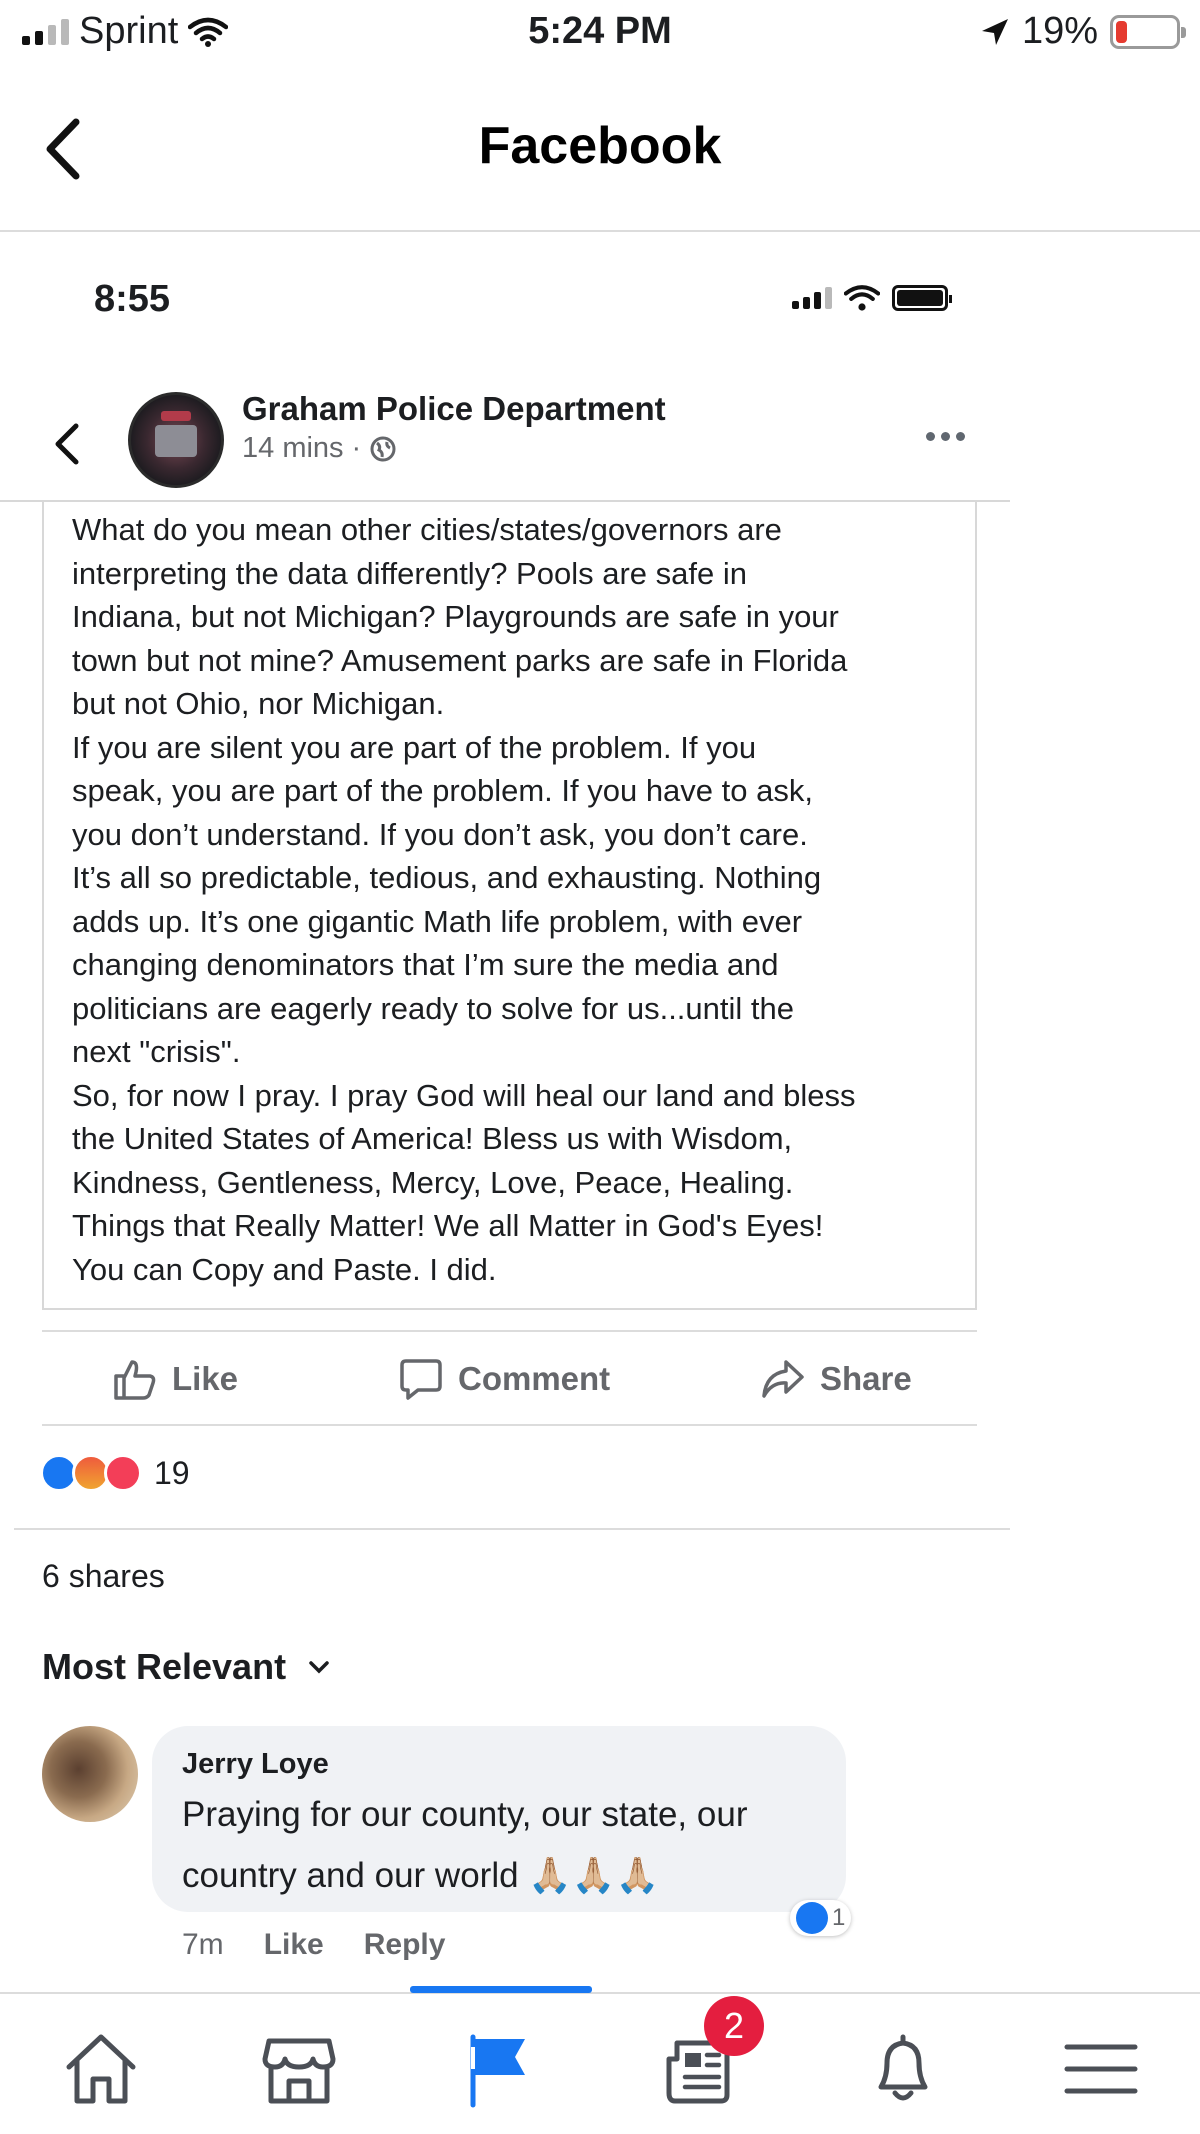  I want to click on comment-author: Jerry Loye, so click(255, 1764).